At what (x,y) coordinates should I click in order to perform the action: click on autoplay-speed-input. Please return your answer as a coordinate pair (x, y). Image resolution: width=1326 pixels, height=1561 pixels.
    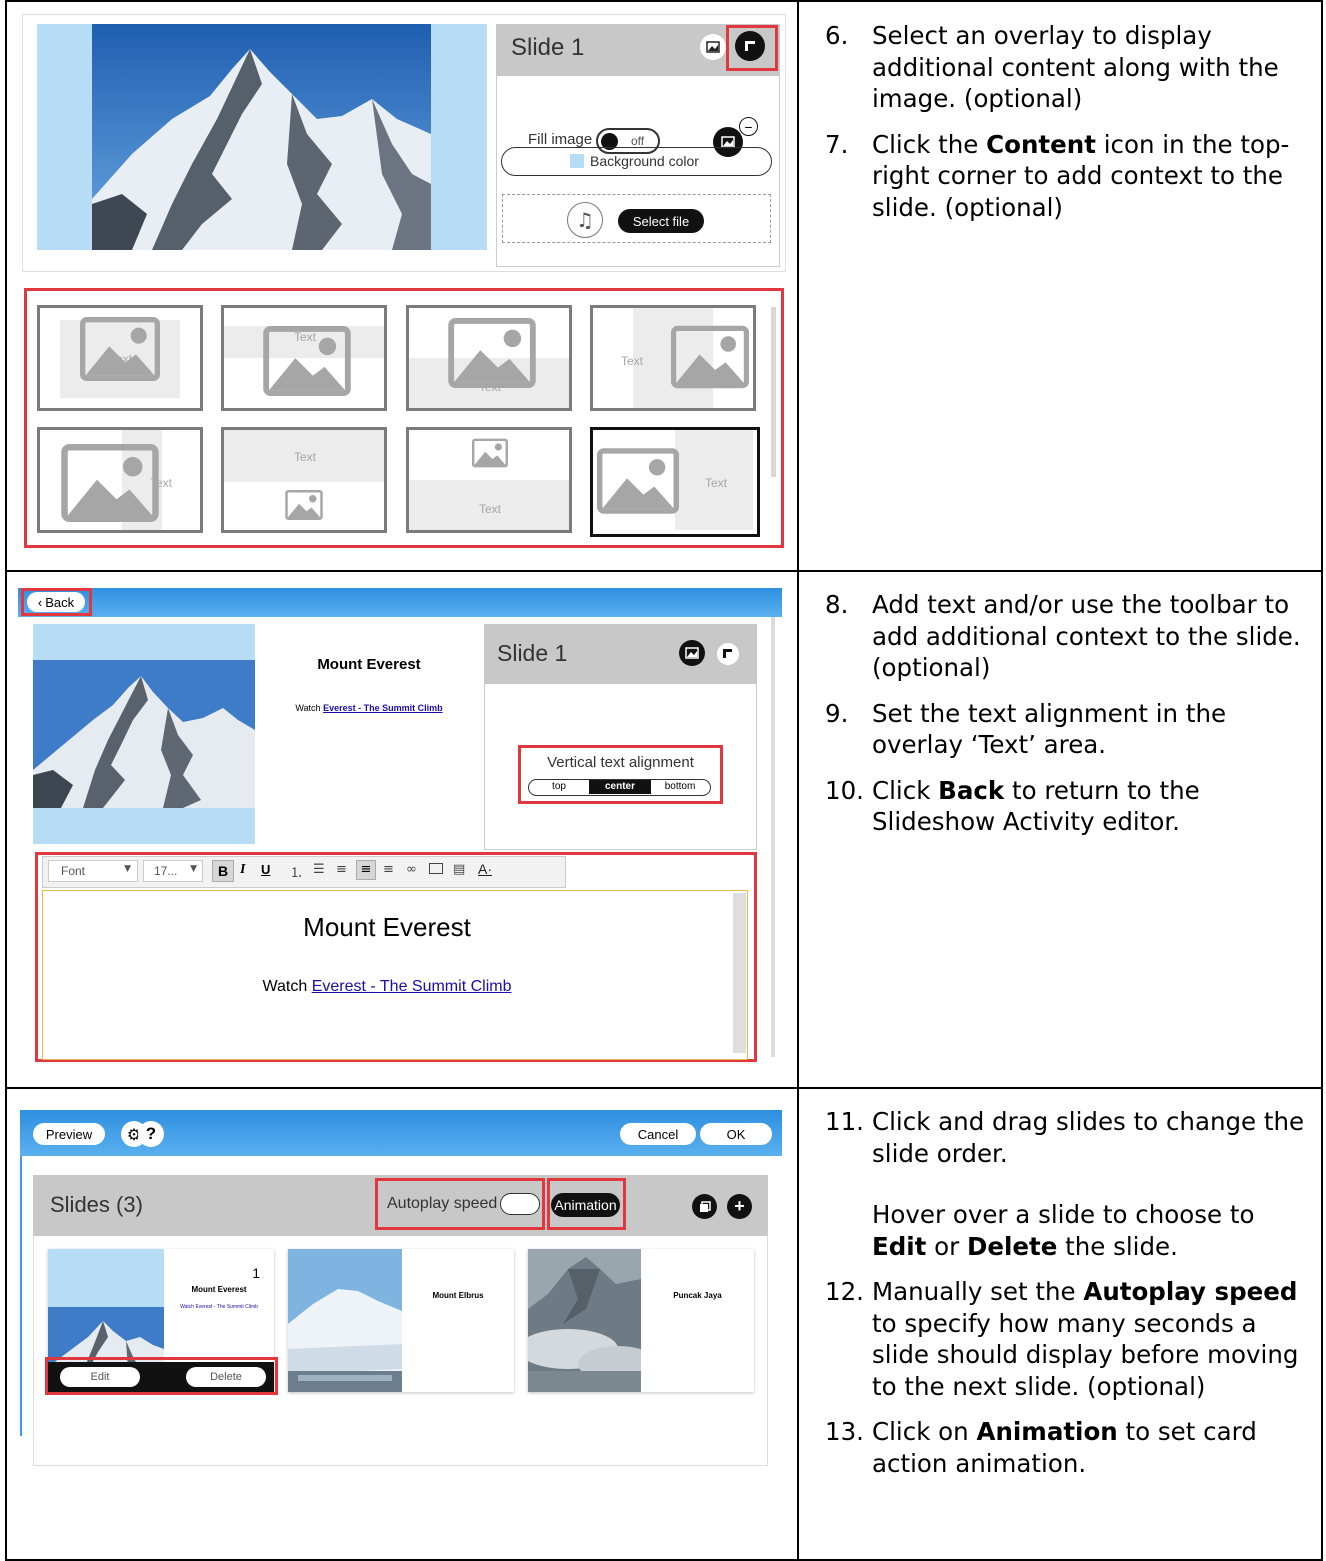
    Looking at the image, I should click on (520, 1204).